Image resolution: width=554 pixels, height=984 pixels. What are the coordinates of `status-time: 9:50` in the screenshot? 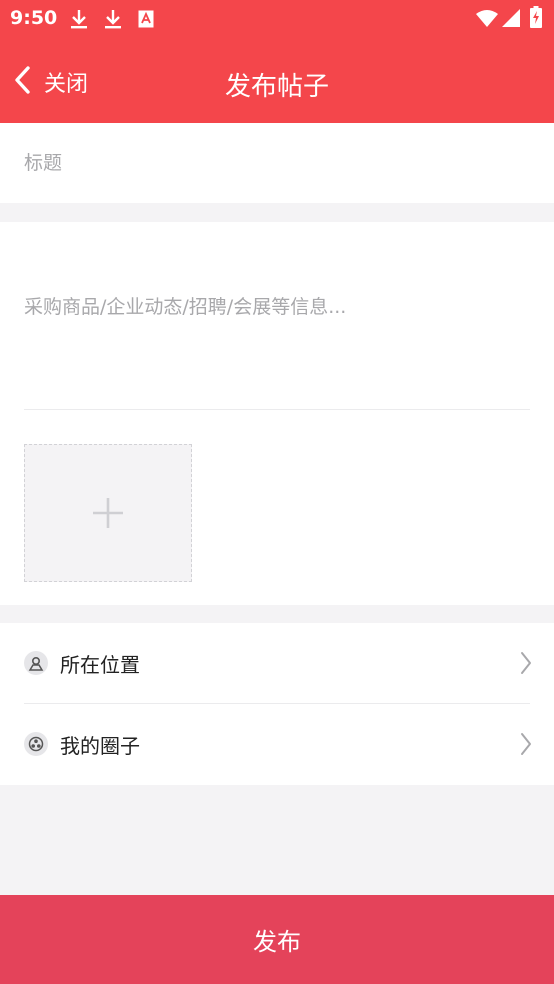 It's located at (34, 18).